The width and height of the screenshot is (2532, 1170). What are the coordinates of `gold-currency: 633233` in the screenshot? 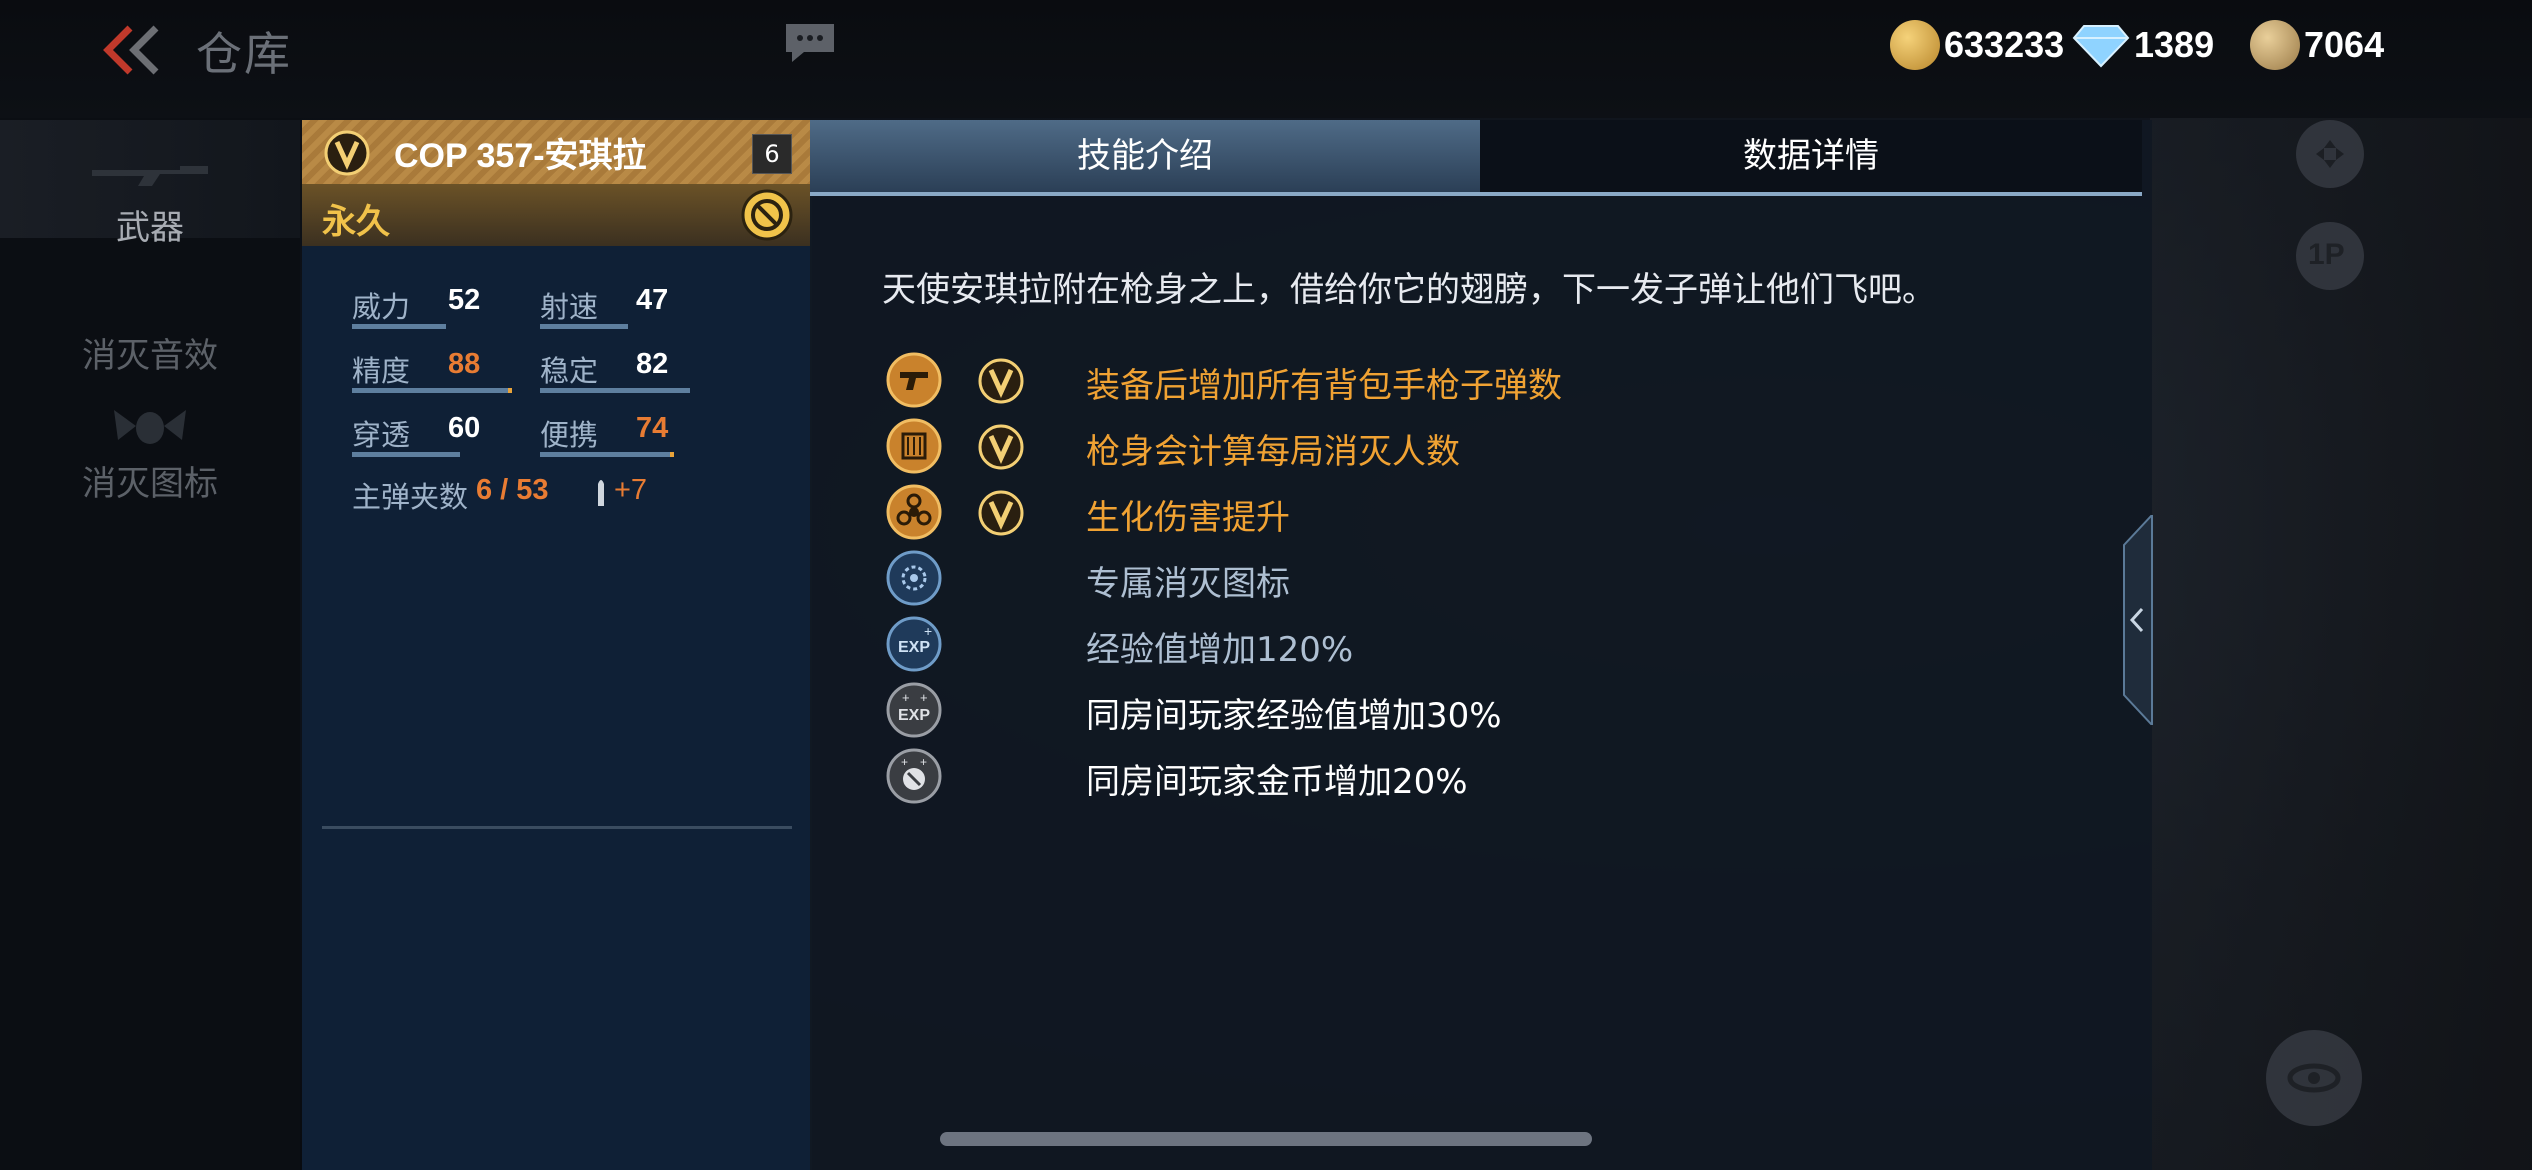 It's located at (1977, 45).